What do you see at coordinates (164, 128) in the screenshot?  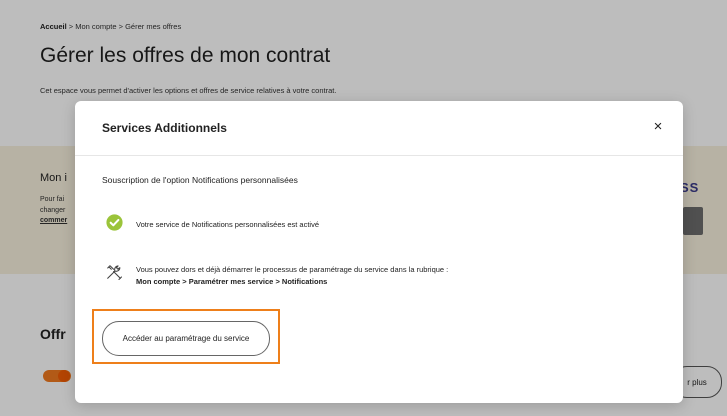 I see `modal-title: Services Additionnels` at bounding box center [164, 128].